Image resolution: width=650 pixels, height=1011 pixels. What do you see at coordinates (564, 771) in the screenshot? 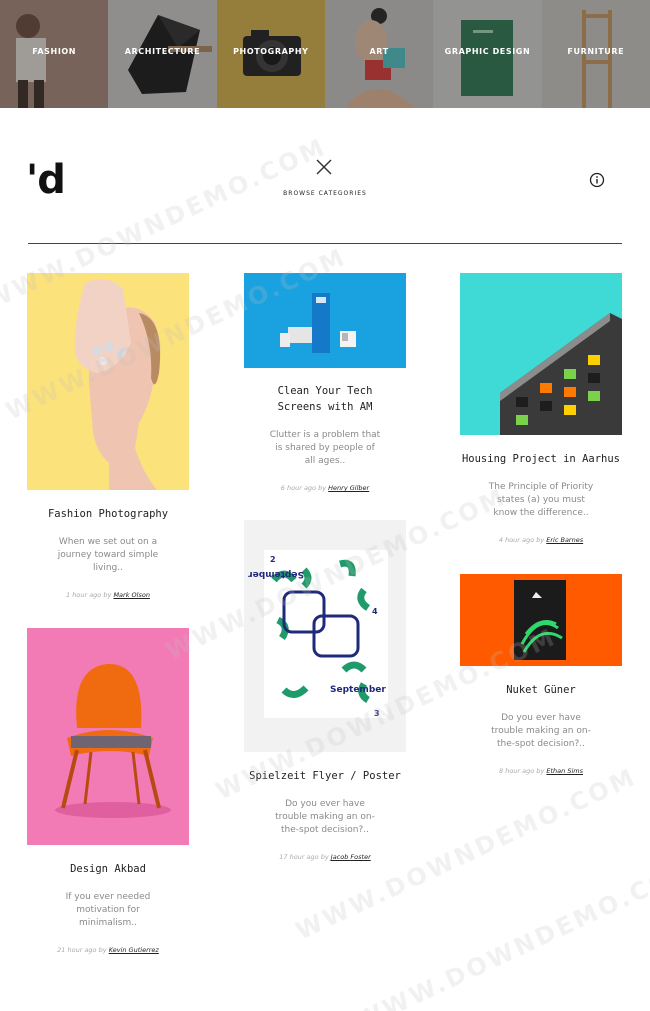
I see `post-author: Ethan Sims` at bounding box center [564, 771].